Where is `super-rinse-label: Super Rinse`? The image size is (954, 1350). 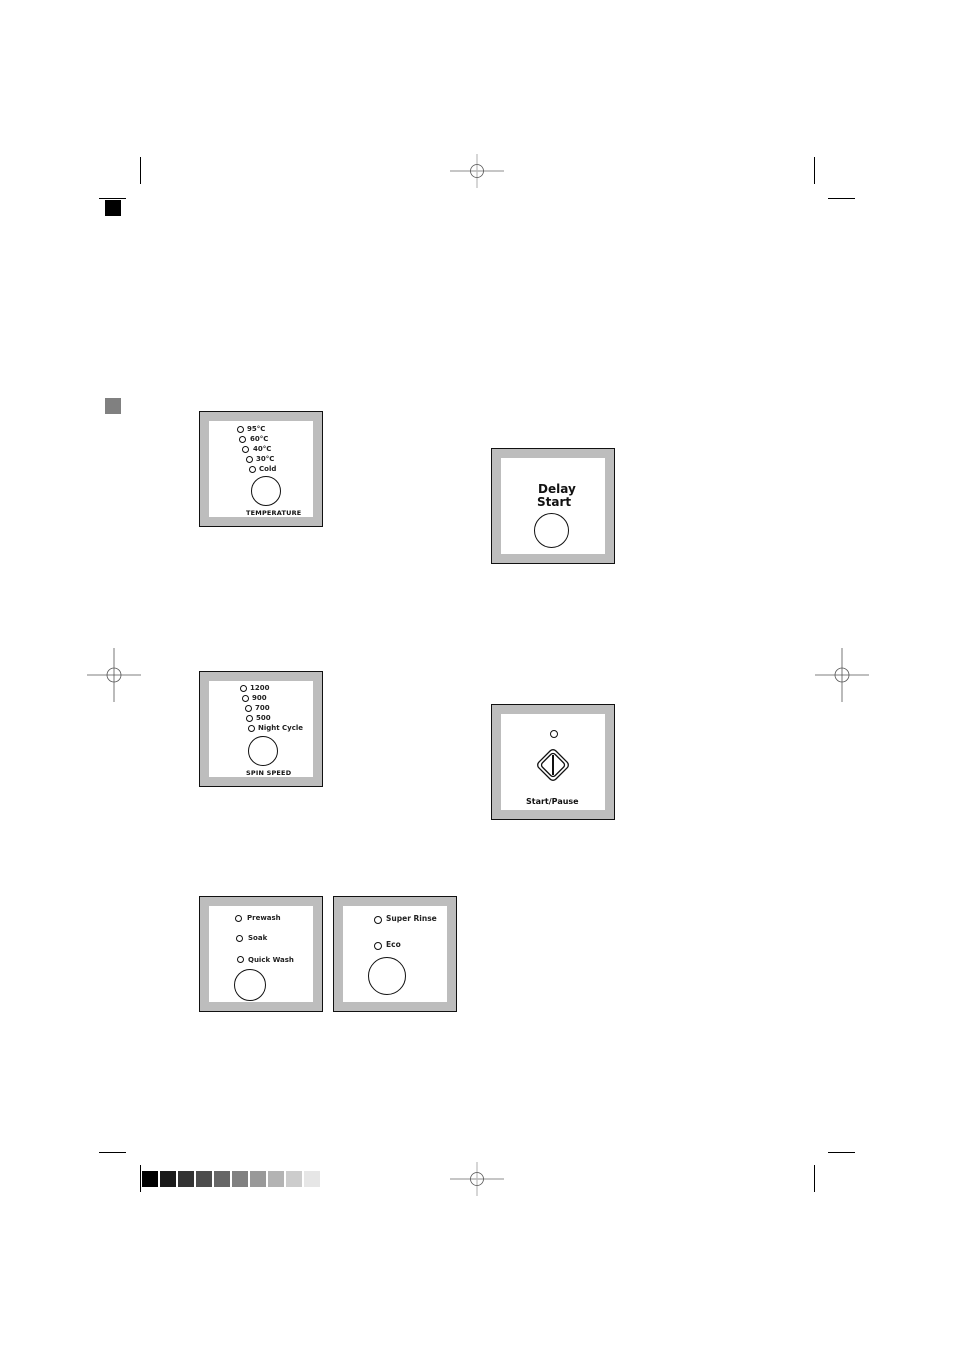 super-rinse-label: Super Rinse is located at coordinates (411, 918).